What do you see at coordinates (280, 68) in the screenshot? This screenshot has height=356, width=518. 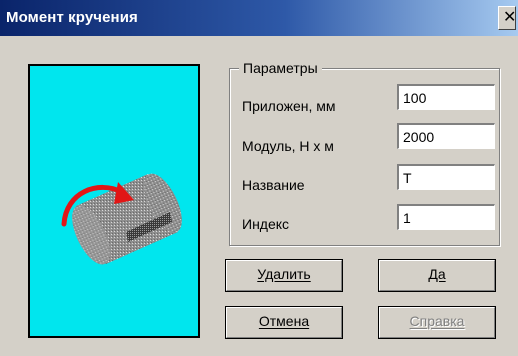 I see `parameters-legend: Параметры` at bounding box center [280, 68].